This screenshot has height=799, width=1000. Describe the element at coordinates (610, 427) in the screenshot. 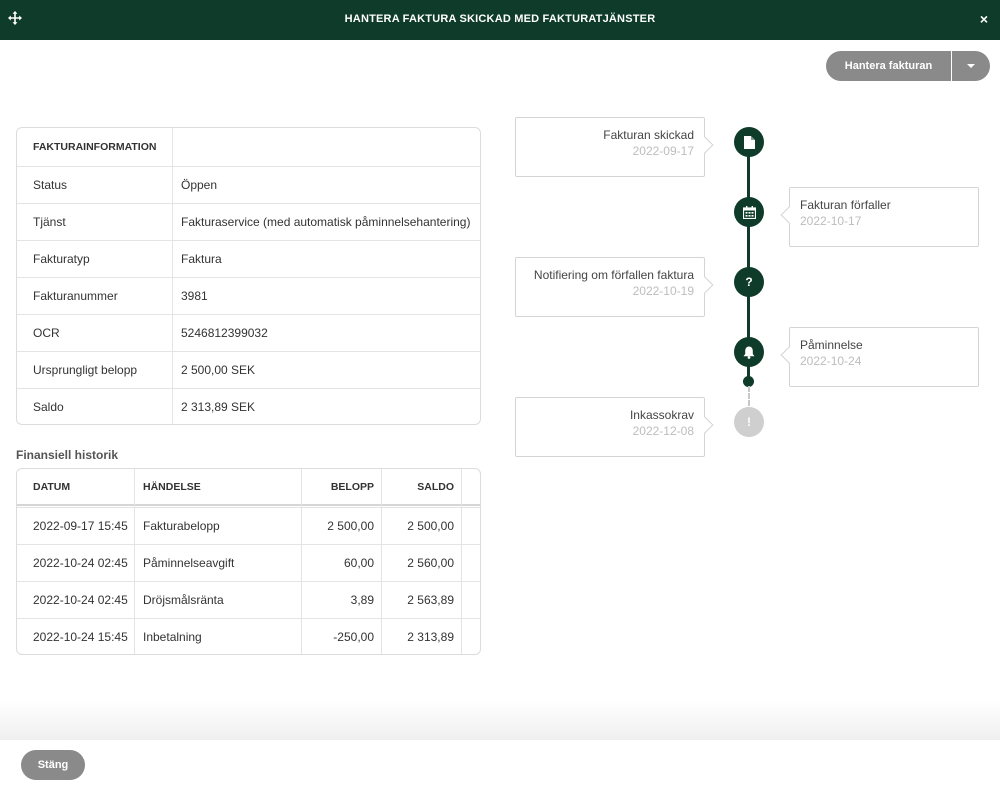

I see `timeline-event-debt-collection: Inkassokrav 2022-12-08` at that location.